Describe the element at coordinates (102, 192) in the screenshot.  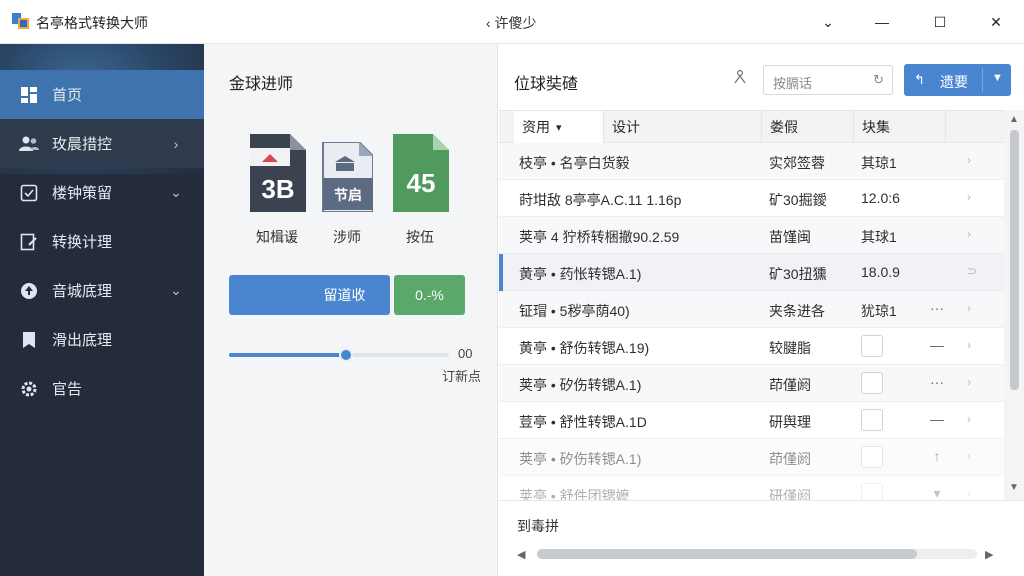
I see `sidebar-item-checks: 楼钟策留 ⌄` at that location.